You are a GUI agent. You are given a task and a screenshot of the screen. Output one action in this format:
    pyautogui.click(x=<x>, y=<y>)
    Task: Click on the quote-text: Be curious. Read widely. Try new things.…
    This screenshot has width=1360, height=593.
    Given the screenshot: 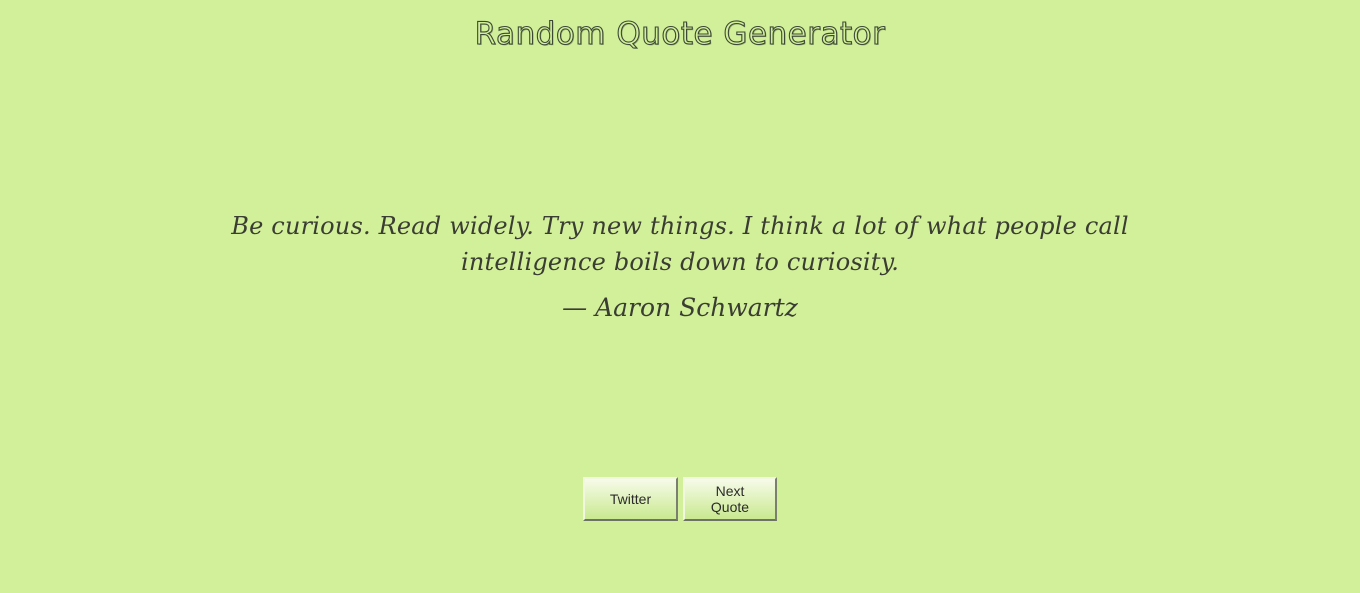 What is the action you would take?
    pyautogui.click(x=680, y=244)
    